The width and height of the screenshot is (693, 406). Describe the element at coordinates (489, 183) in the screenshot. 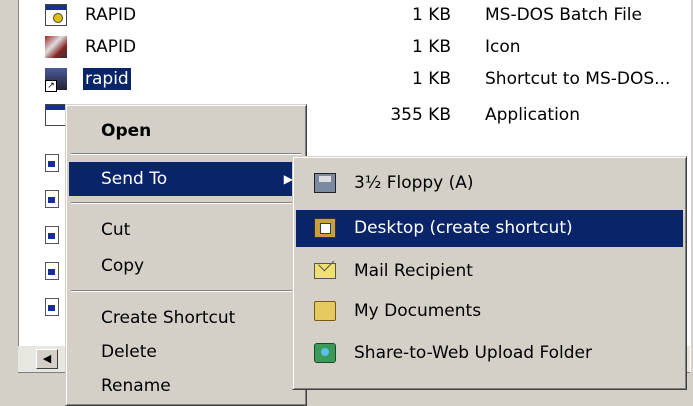

I see `send-to-floppy: 3½ Floppy (A)` at that location.